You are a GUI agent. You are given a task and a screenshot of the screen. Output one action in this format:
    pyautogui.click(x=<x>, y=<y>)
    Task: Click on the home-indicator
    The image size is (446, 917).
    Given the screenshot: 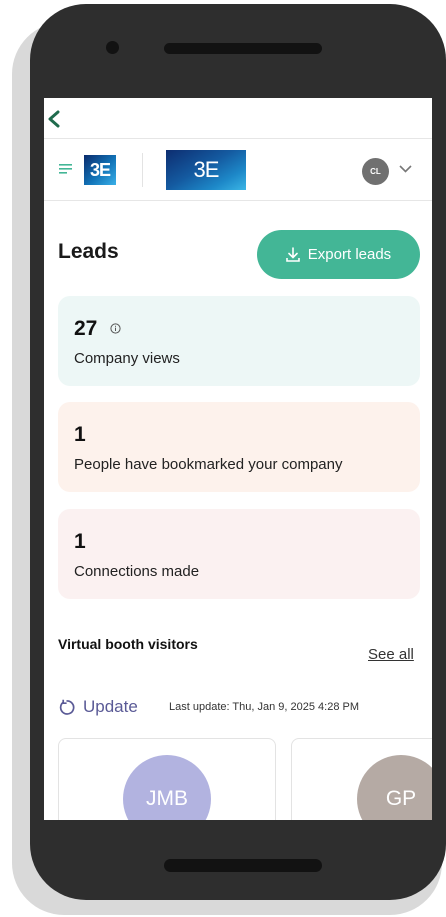 What is the action you would take?
    pyautogui.click(x=243, y=865)
    